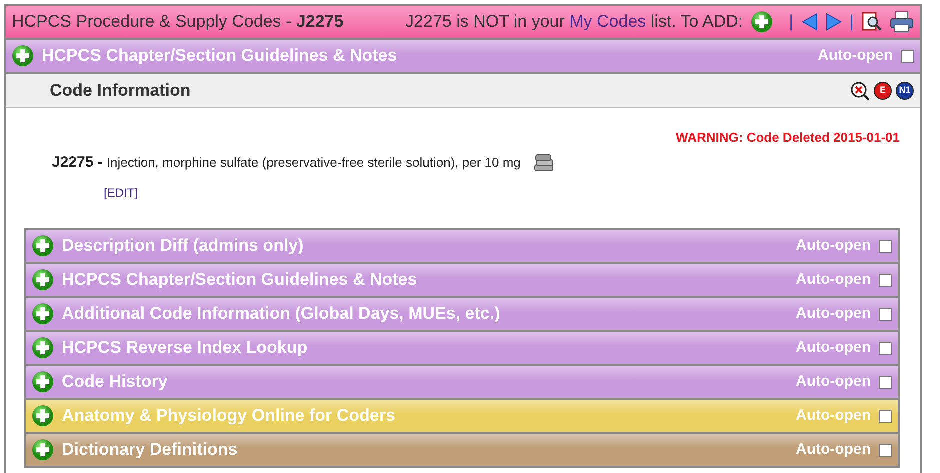 The height and width of the screenshot is (473, 940). I want to click on print-icon, so click(902, 22).